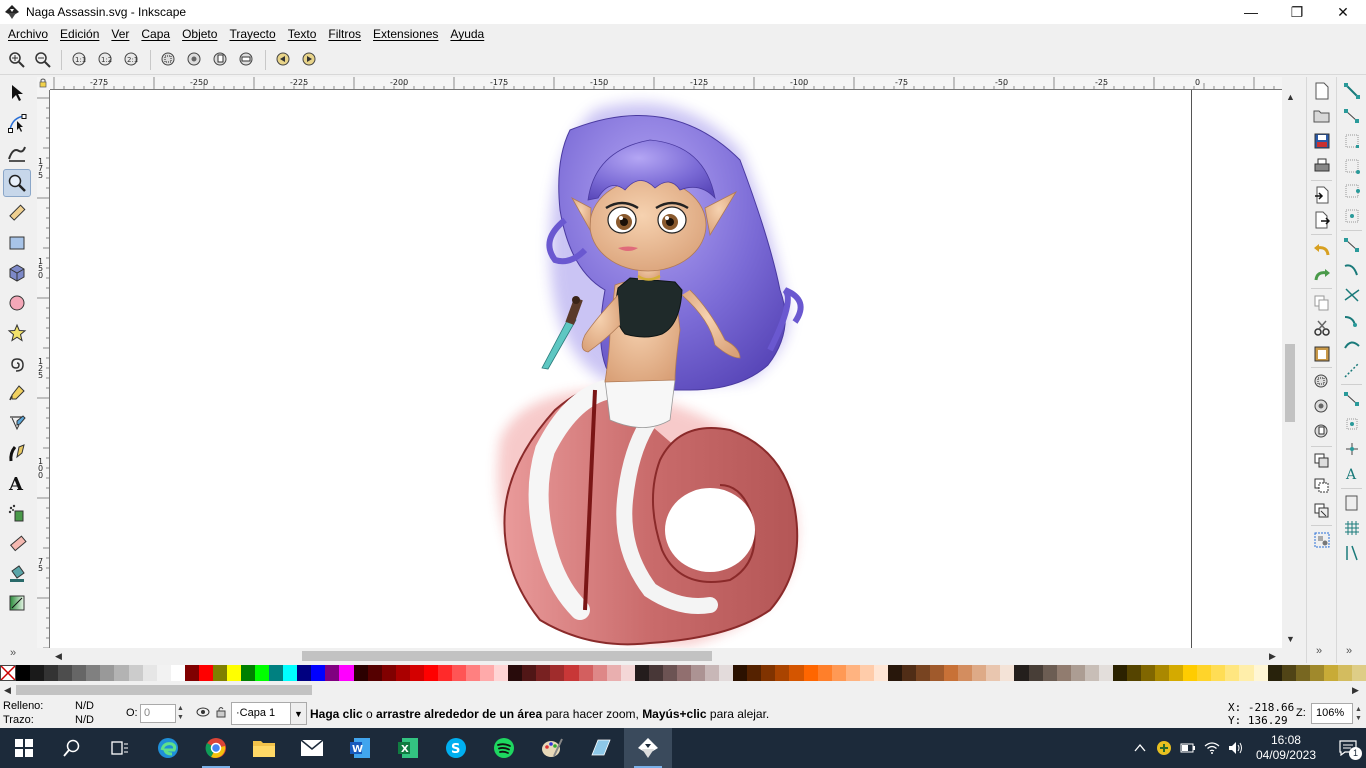  Describe the element at coordinates (1322, 220) in the screenshot. I see `export-icon` at that location.